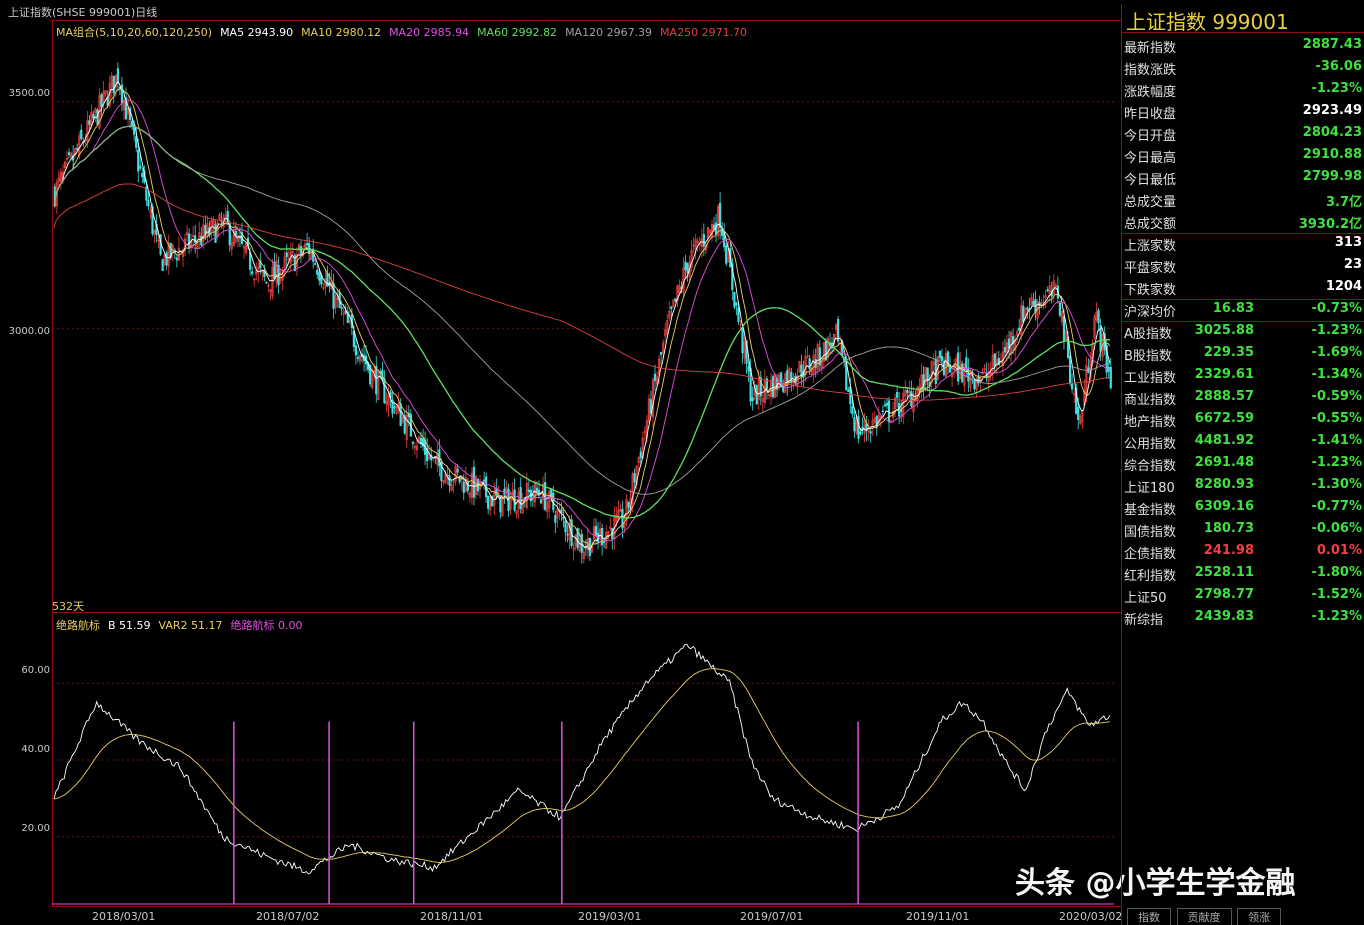  I want to click on quote-row: 新综指 2439.83 -1.23%, so click(1243, 617).